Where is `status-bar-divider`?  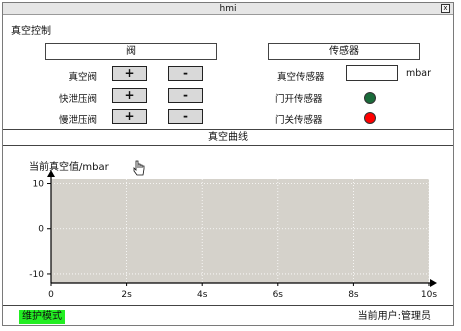 status-bar-divider is located at coordinates (228, 305).